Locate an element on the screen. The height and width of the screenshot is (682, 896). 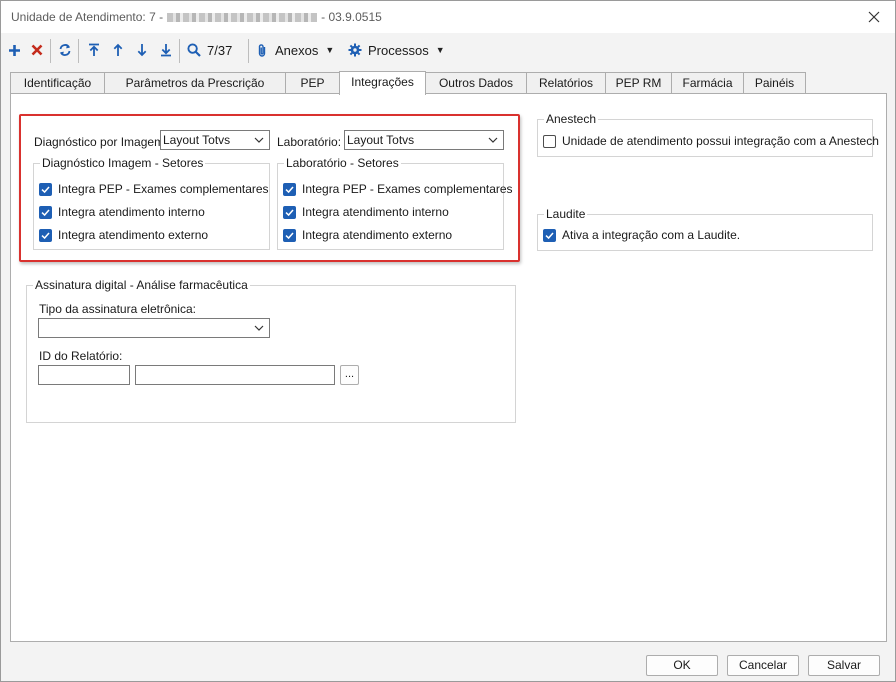
laboratorio-label: Laboratório: is located at coordinates (309, 142).